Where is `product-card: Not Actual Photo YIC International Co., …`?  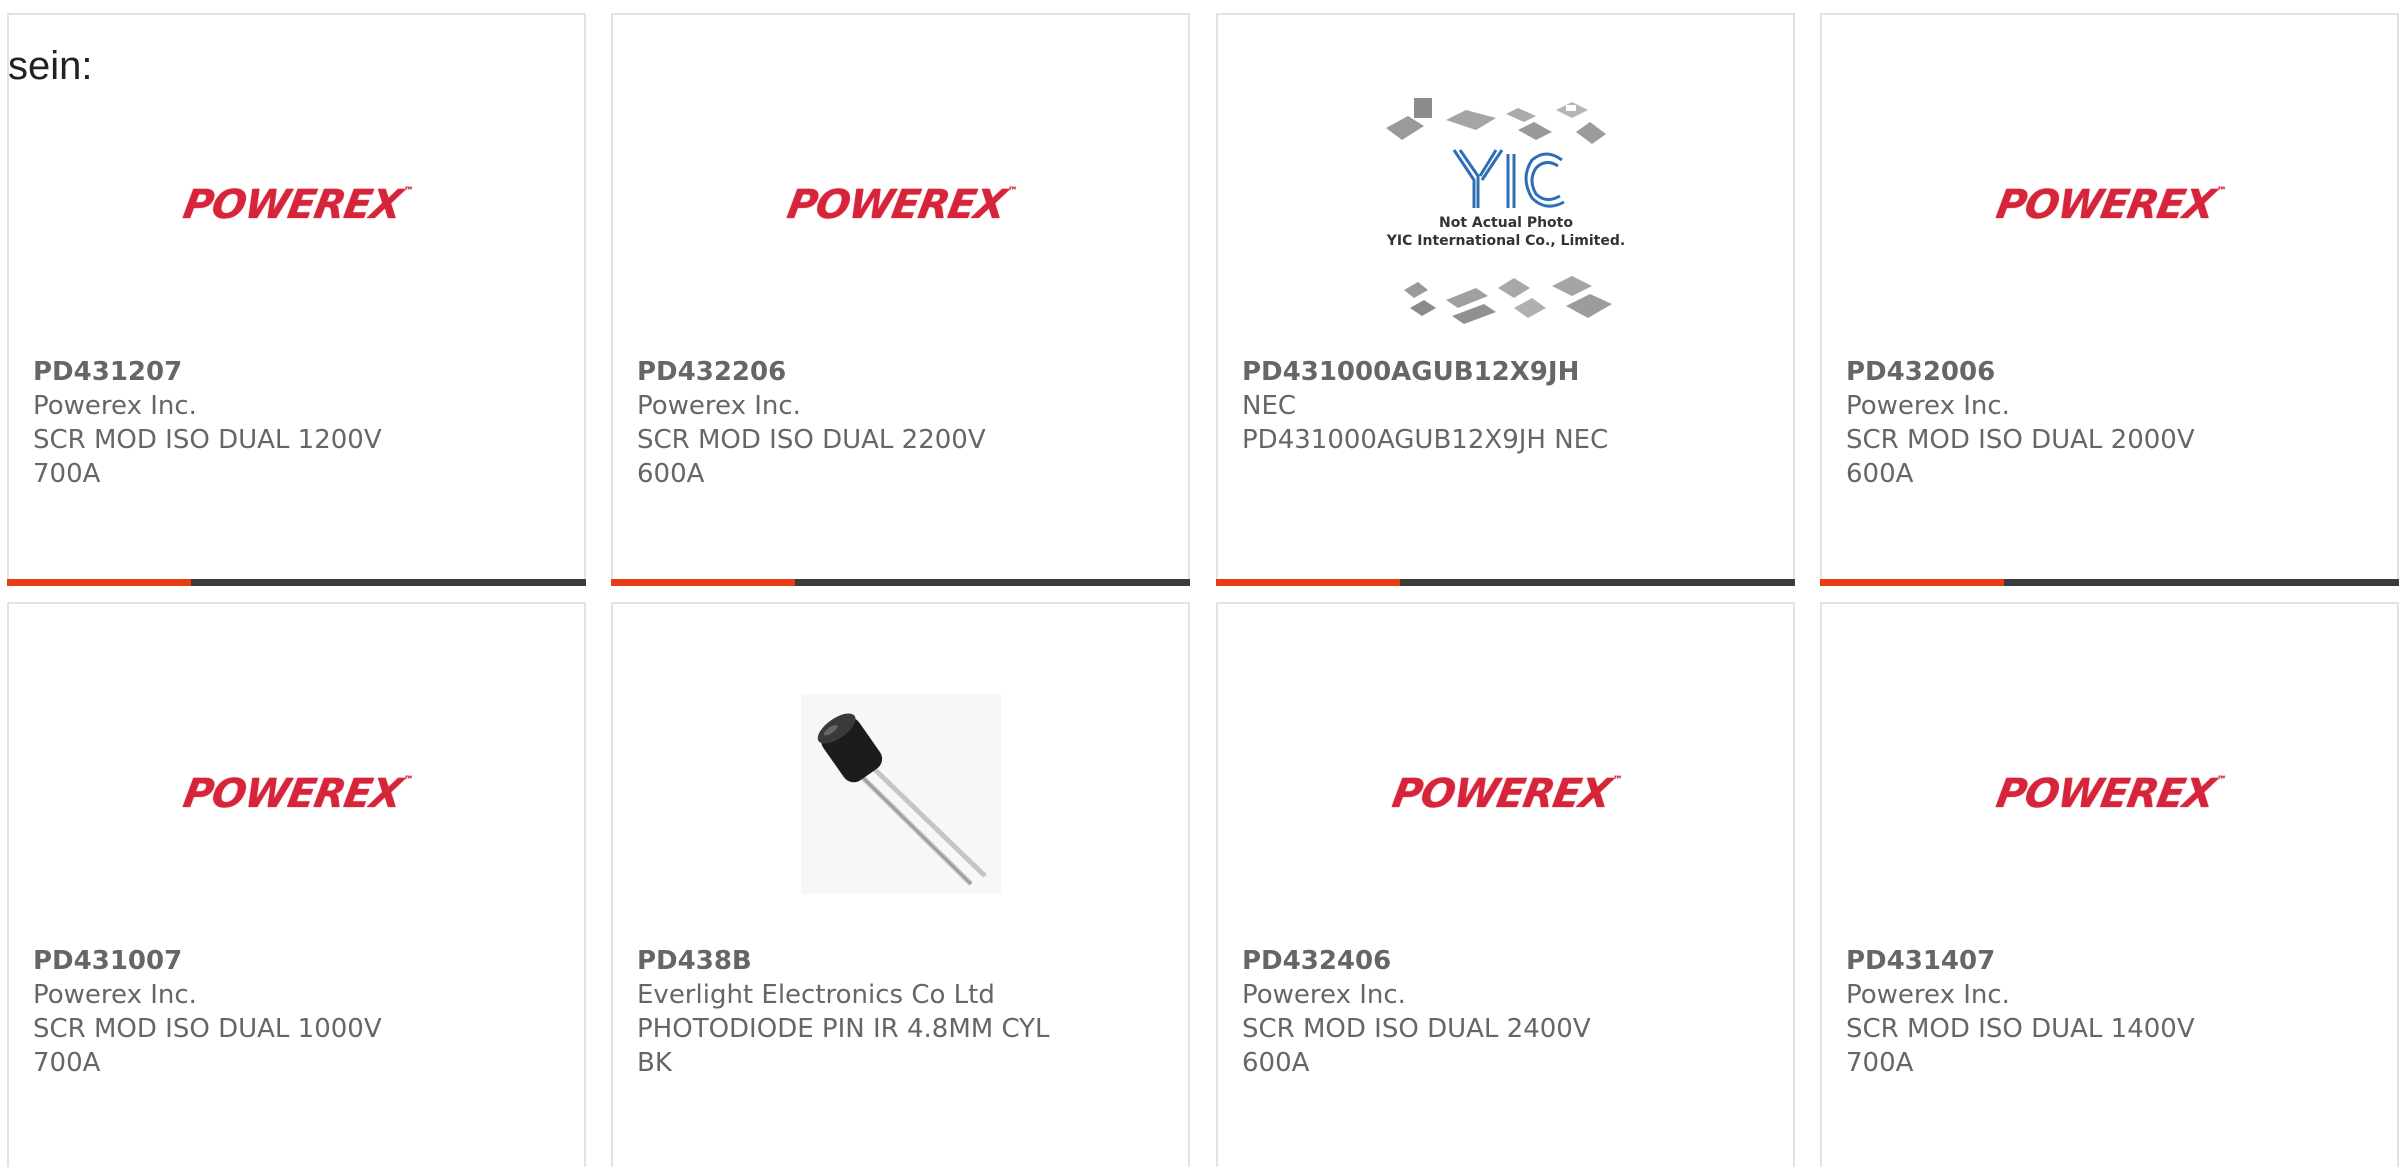 product-card: Not Actual Photo YIC International Co., … is located at coordinates (1505, 299).